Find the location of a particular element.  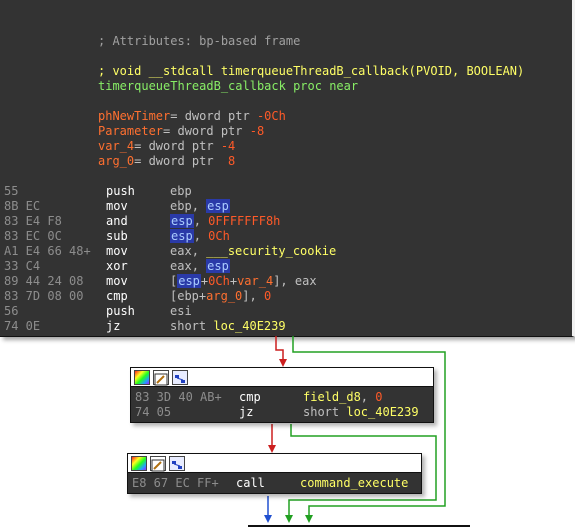

graph-edges is located at coordinates (359, 431).